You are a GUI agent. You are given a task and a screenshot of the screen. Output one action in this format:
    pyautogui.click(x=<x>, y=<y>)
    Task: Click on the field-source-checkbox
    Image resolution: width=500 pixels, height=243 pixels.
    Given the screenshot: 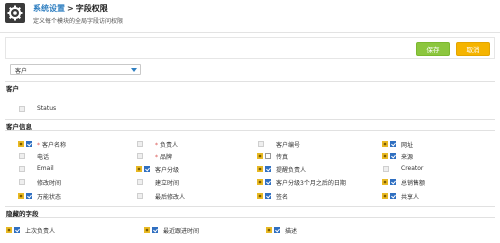 What is the action you would take?
    pyautogui.click(x=393, y=156)
    